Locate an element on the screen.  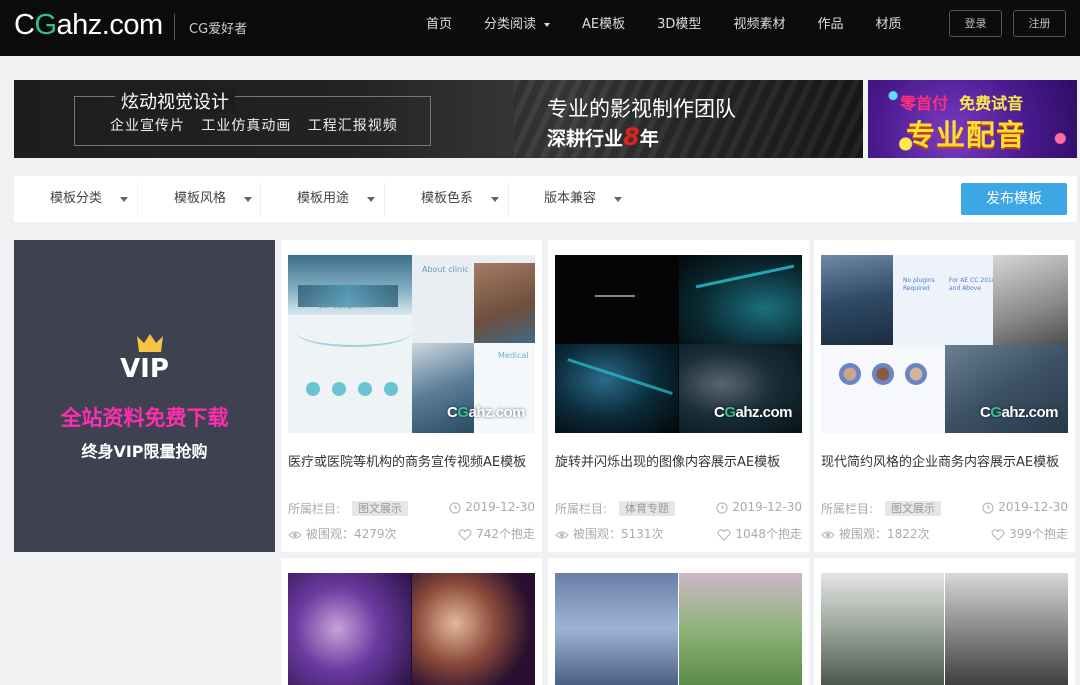
vip-promo-panel: VIP 全站资料免费下载 终身VIP限量抢购 is located at coordinates (144, 396).